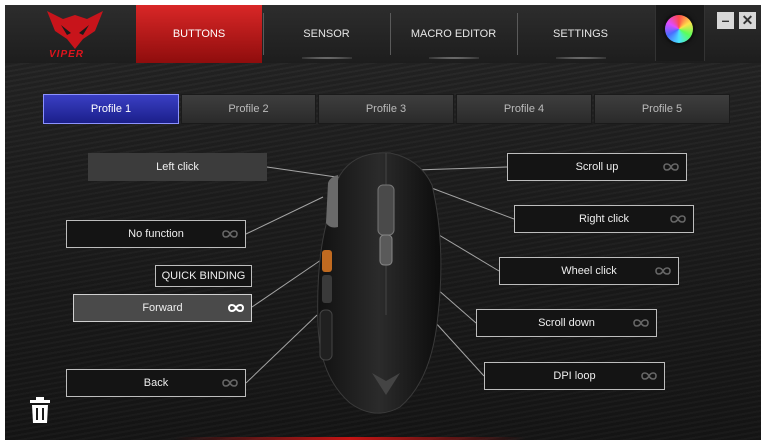 The width and height of the screenshot is (766, 445). I want to click on button-back: Back, so click(156, 383).